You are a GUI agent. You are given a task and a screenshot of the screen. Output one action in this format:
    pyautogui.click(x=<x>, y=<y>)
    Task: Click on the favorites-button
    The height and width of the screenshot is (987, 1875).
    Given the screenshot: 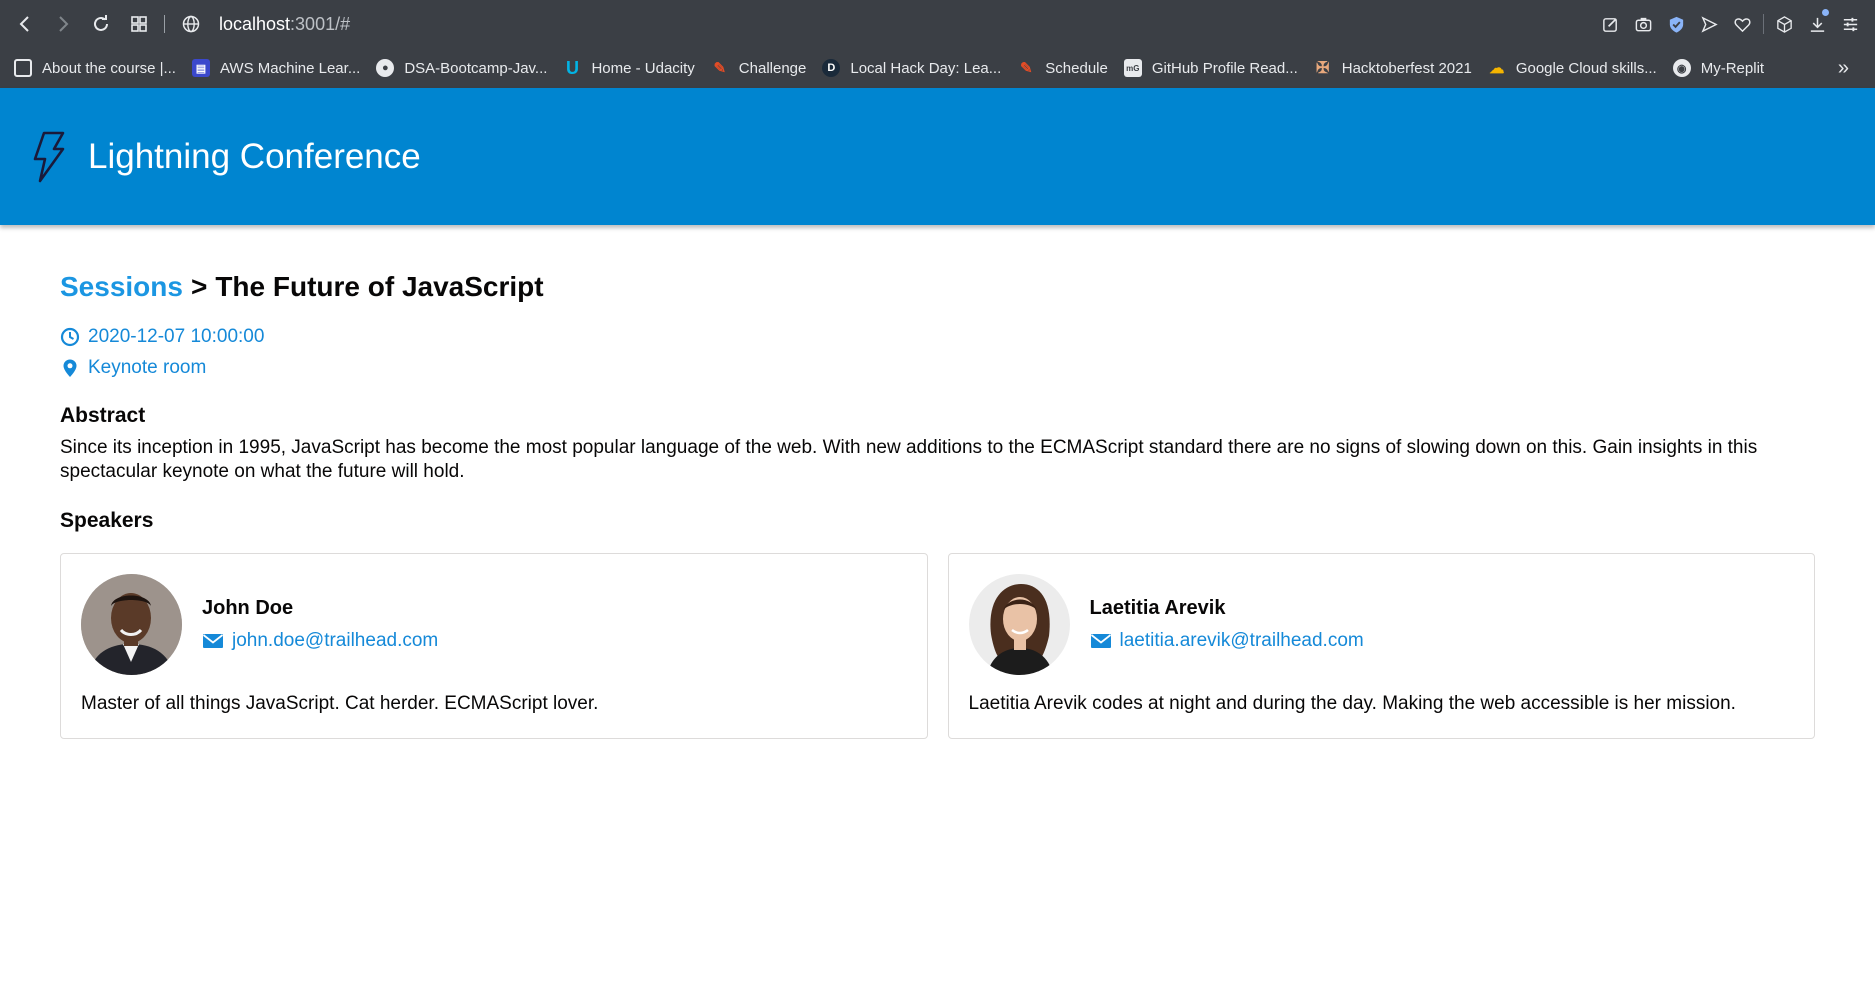 What is the action you would take?
    pyautogui.click(x=1742, y=24)
    